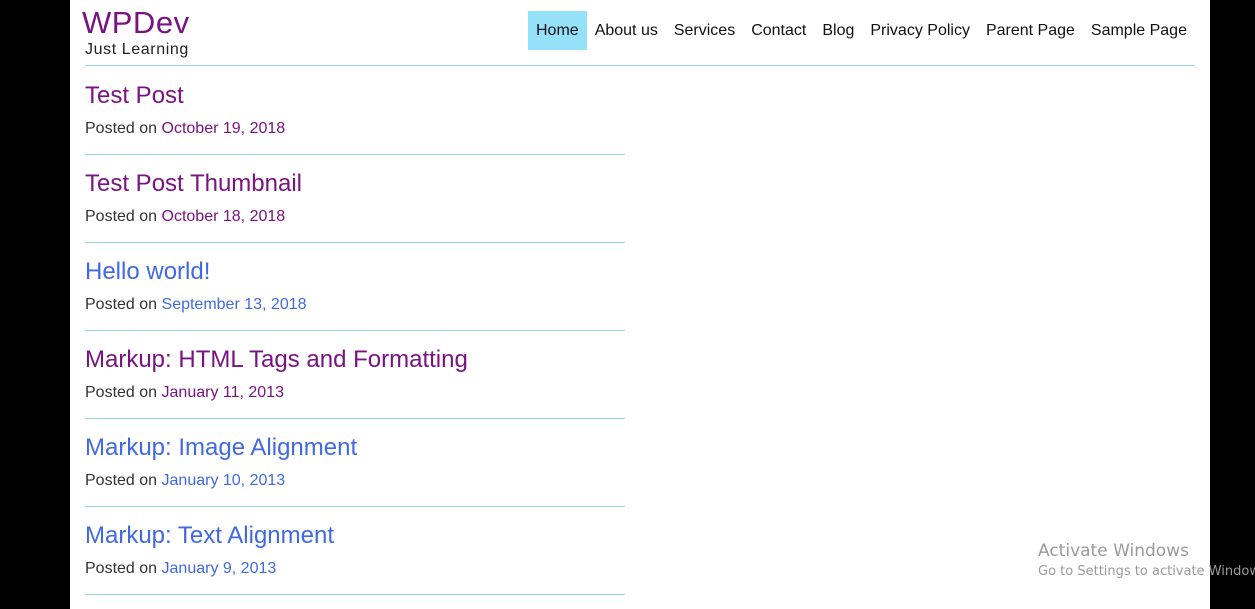  I want to click on nav-item-privacy-policy: Privacy Policy, so click(920, 30).